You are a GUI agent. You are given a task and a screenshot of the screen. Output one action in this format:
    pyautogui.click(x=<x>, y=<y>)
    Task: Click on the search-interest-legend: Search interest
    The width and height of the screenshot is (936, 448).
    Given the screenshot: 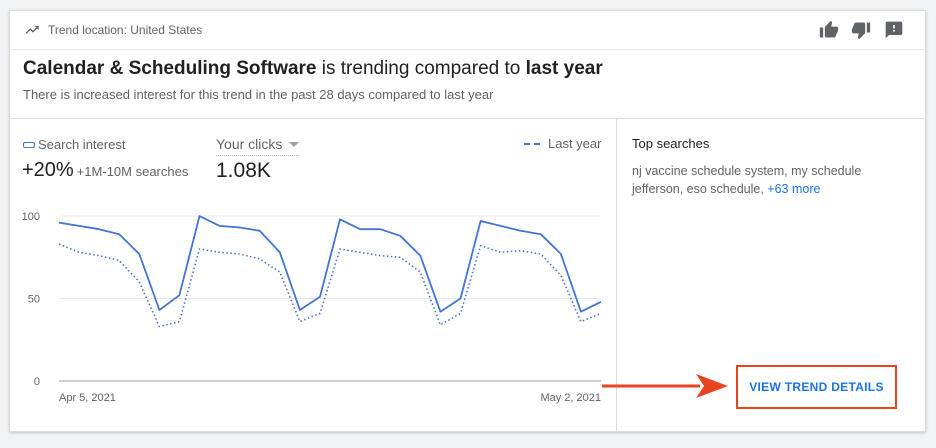 What is the action you would take?
    pyautogui.click(x=74, y=144)
    